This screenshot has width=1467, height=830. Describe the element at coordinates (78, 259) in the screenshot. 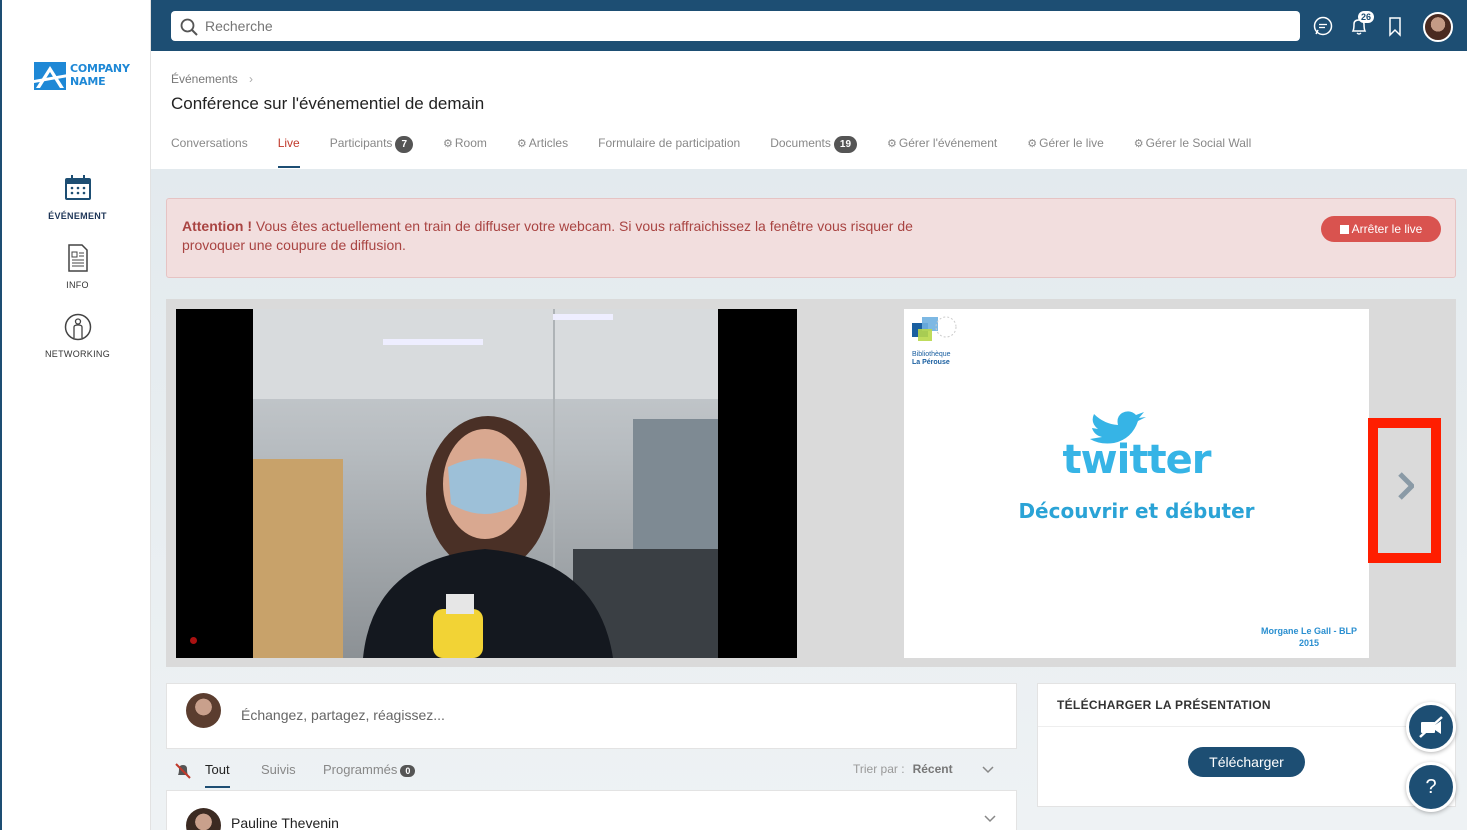

I see `document-icon` at that location.